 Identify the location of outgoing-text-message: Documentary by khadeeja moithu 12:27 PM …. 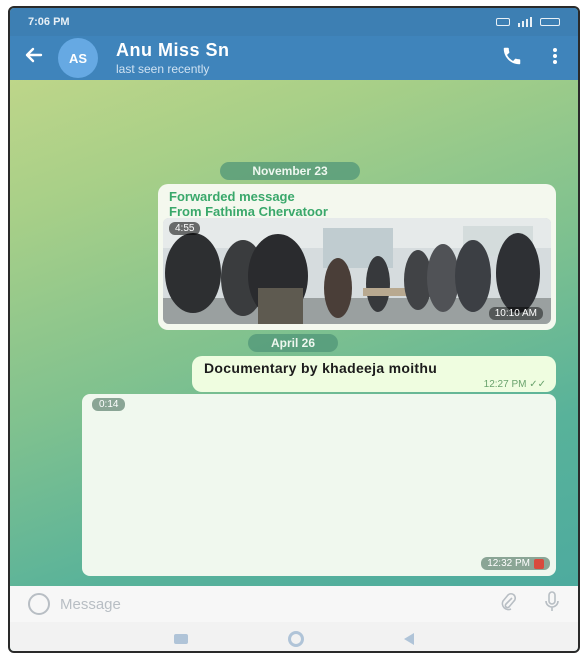
(374, 374).